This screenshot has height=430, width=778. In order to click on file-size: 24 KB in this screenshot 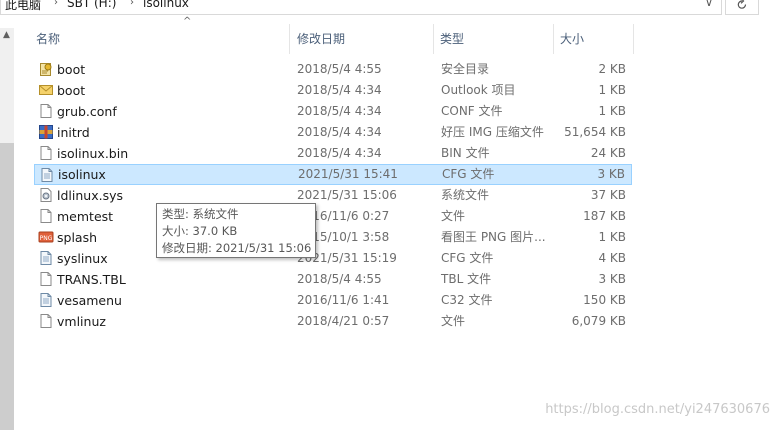, I will do `click(608, 153)`.